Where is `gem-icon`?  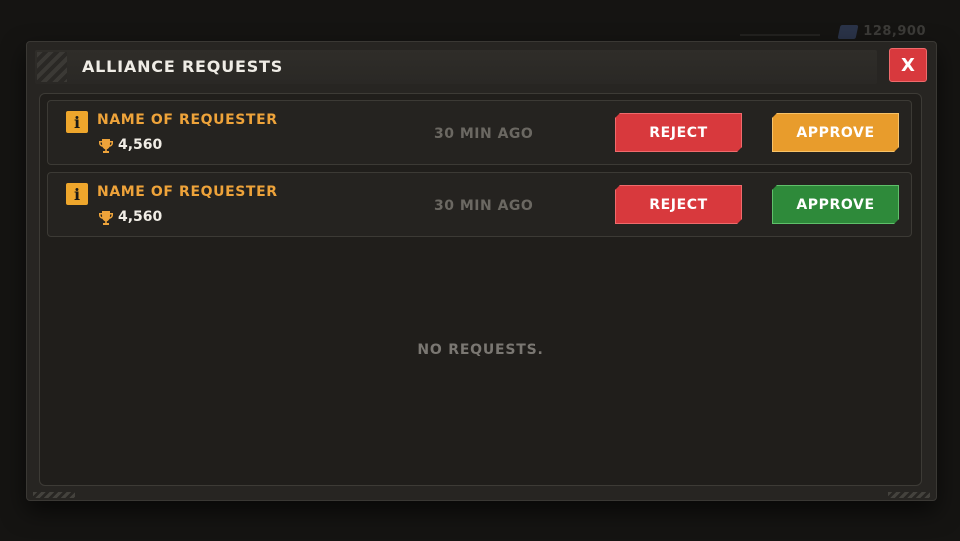 gem-icon is located at coordinates (848, 31).